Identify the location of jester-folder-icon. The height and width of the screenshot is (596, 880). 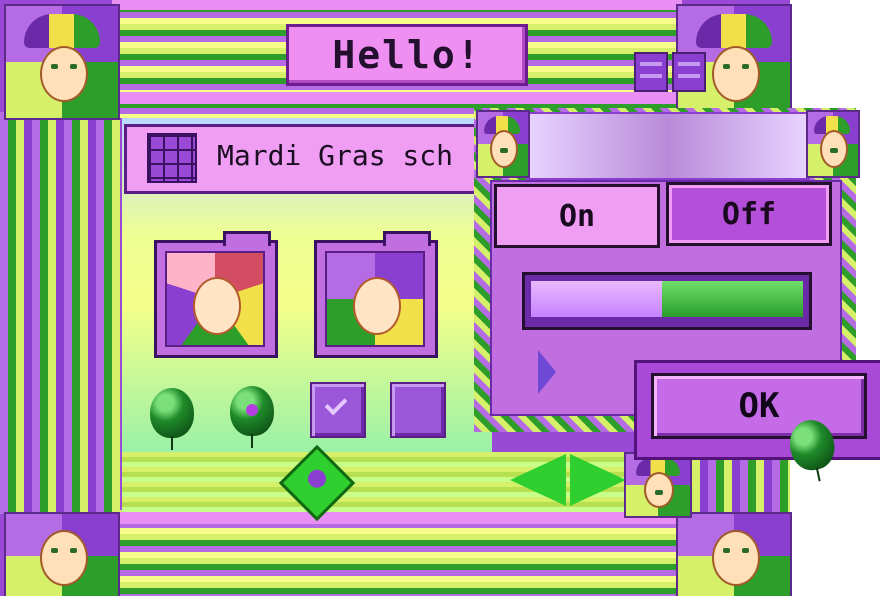
(376, 294).